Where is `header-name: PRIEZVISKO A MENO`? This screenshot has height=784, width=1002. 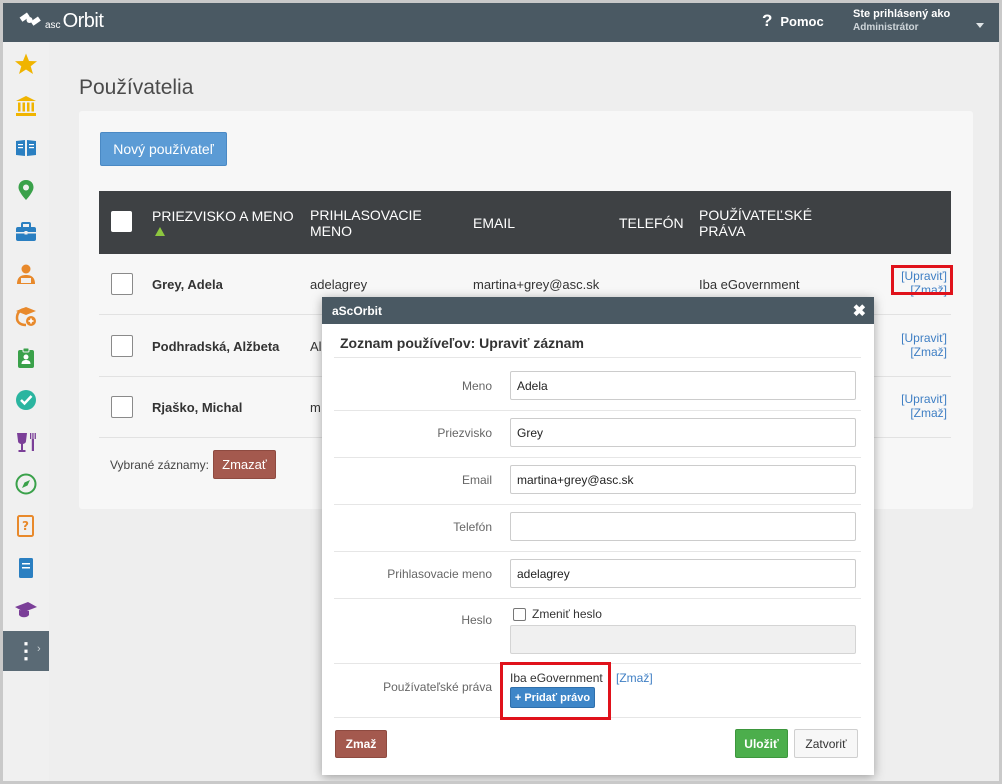 header-name: PRIEZVISKO A MENO is located at coordinates (223, 222).